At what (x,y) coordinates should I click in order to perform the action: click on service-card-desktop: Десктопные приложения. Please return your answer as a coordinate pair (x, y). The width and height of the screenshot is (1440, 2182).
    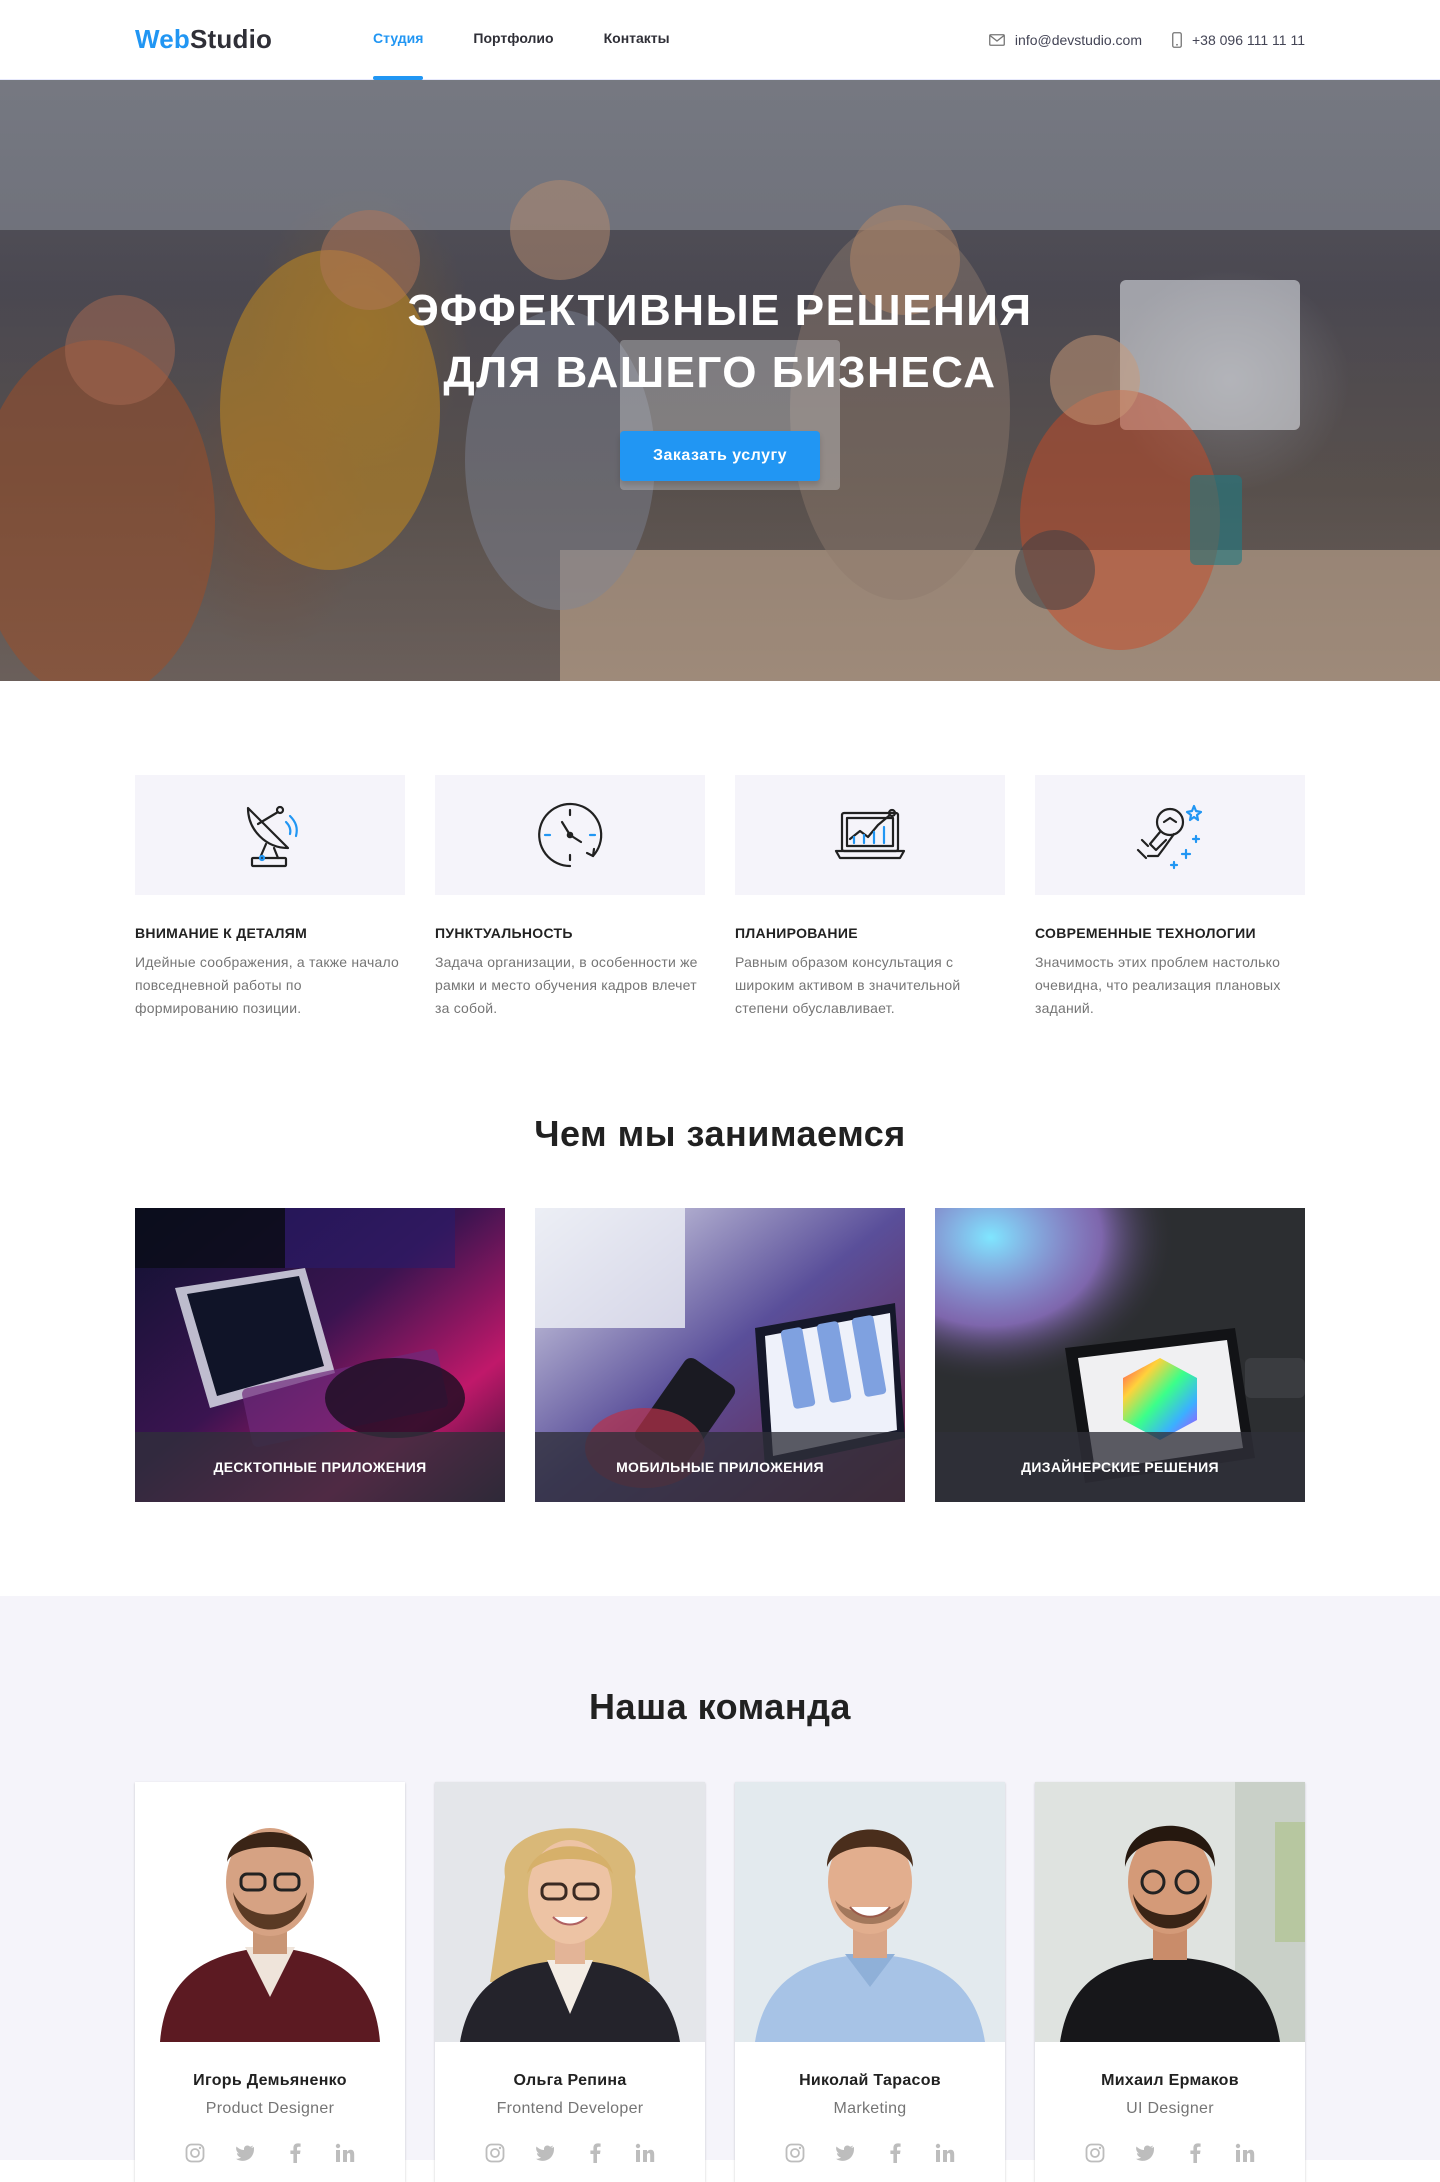
    Looking at the image, I should click on (320, 1355).